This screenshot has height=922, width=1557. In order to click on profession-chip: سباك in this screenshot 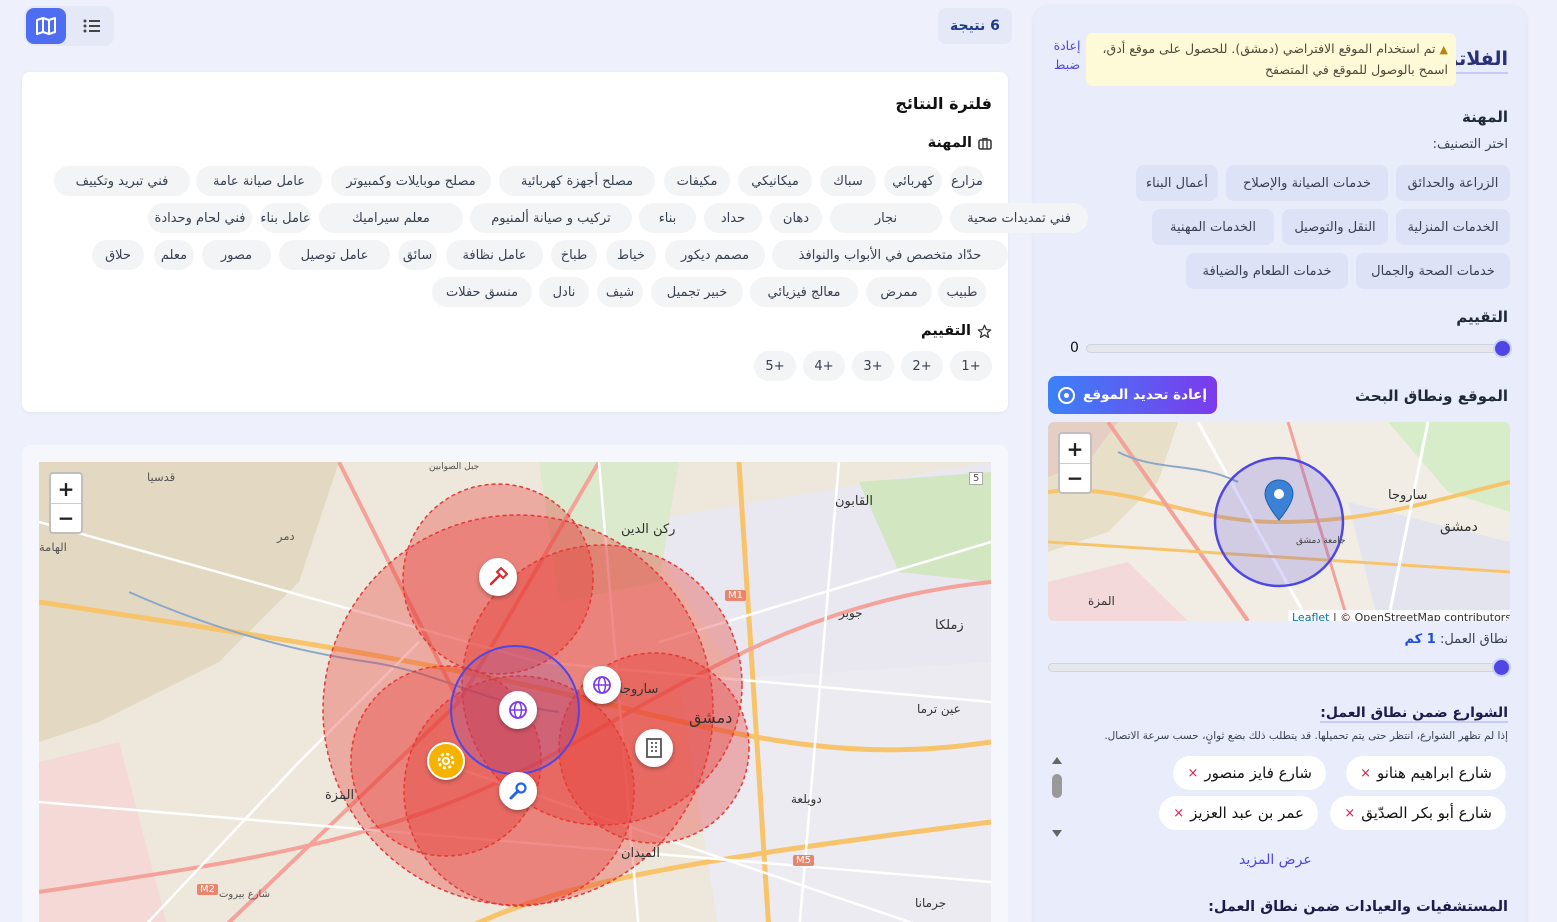, I will do `click(848, 181)`.